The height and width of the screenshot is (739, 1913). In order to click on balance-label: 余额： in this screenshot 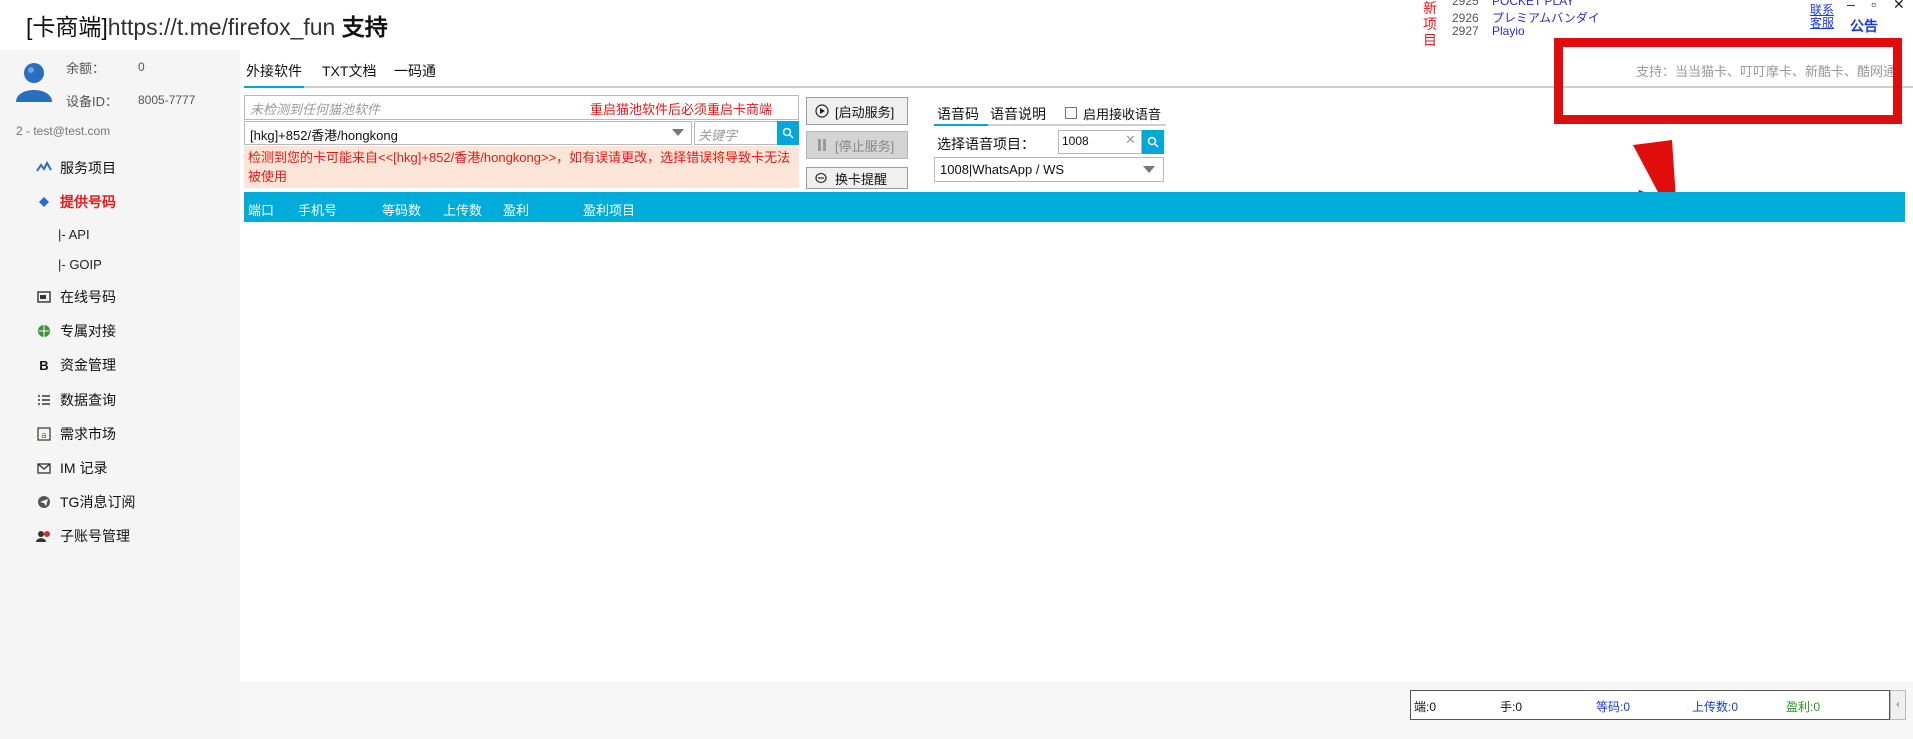, I will do `click(86, 68)`.